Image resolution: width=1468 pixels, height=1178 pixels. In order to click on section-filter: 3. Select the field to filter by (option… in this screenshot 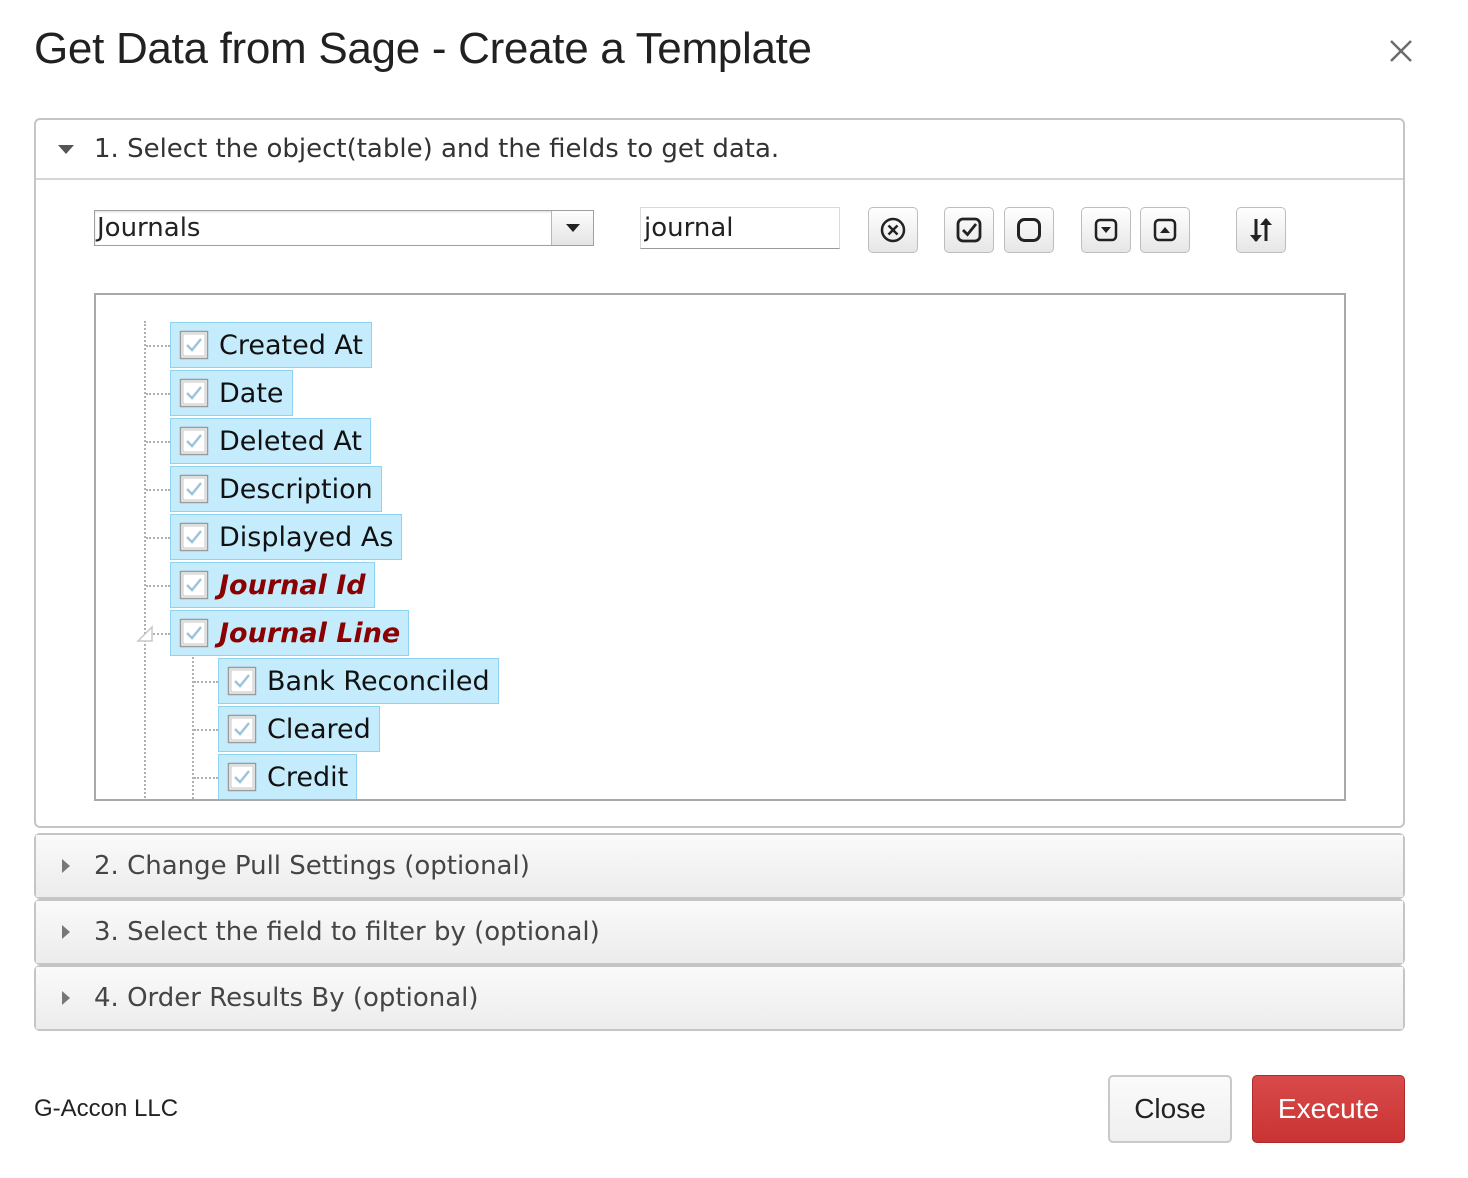, I will do `click(719, 932)`.